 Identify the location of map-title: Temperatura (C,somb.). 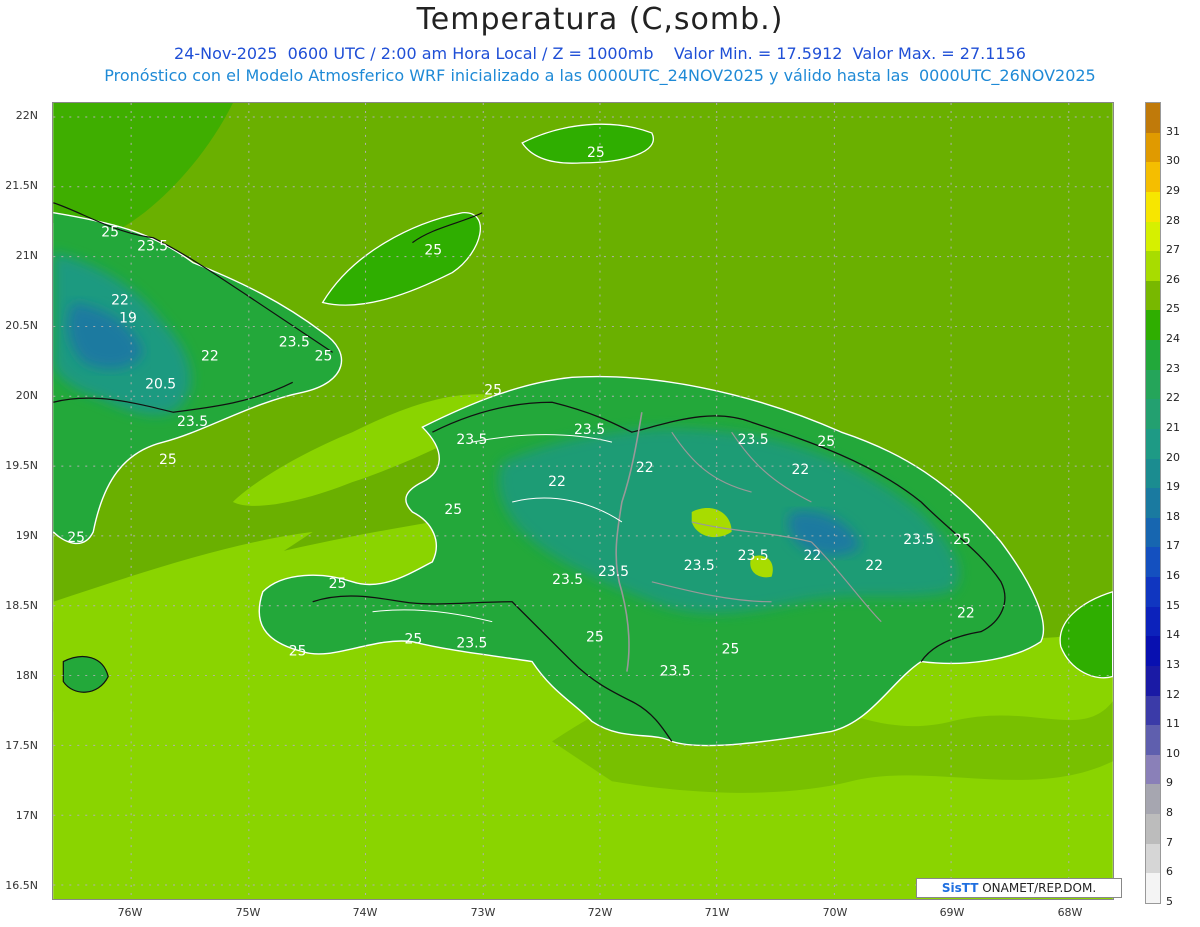
(600, 19).